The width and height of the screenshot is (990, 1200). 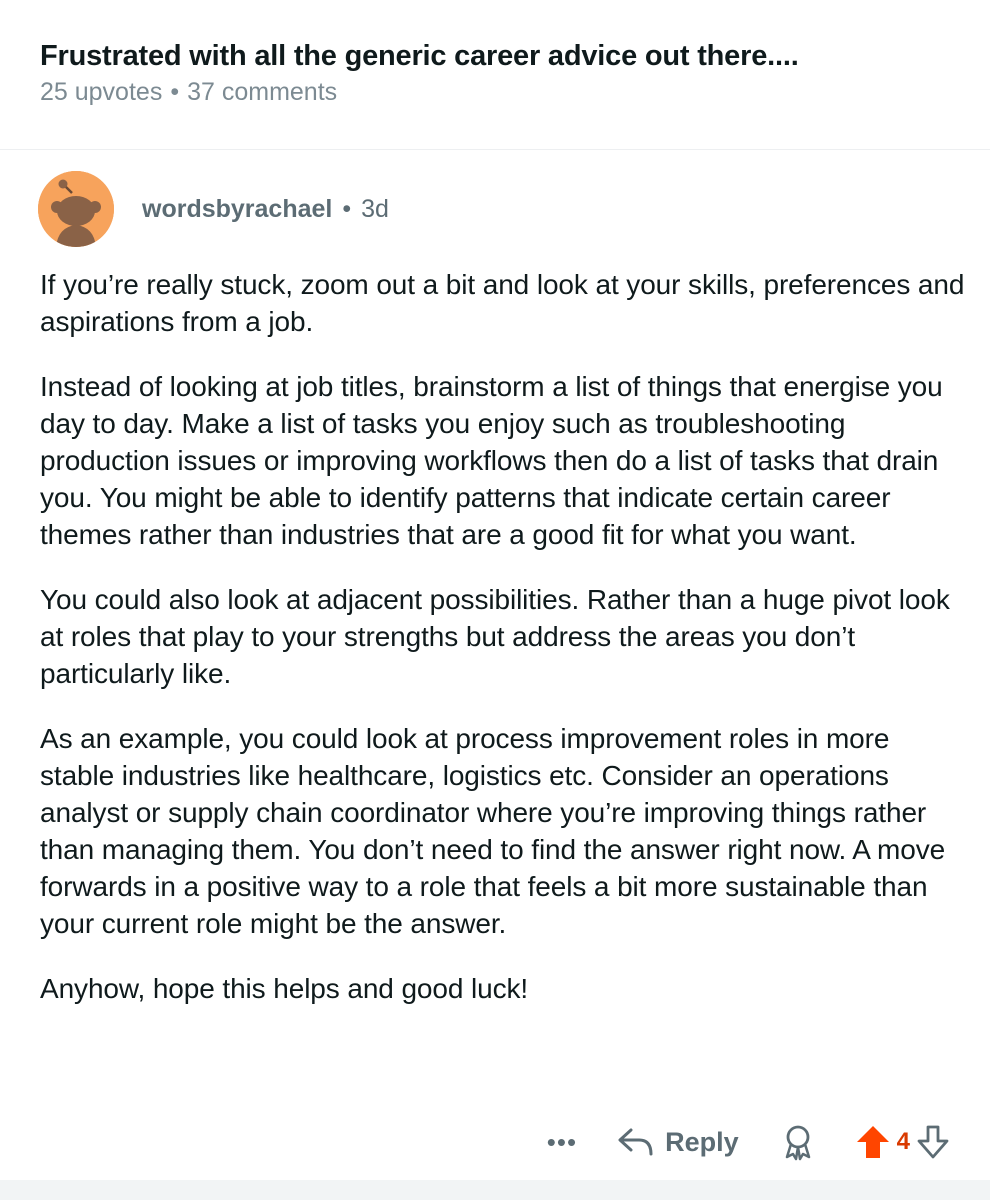 I want to click on award-icon, so click(x=797, y=1143).